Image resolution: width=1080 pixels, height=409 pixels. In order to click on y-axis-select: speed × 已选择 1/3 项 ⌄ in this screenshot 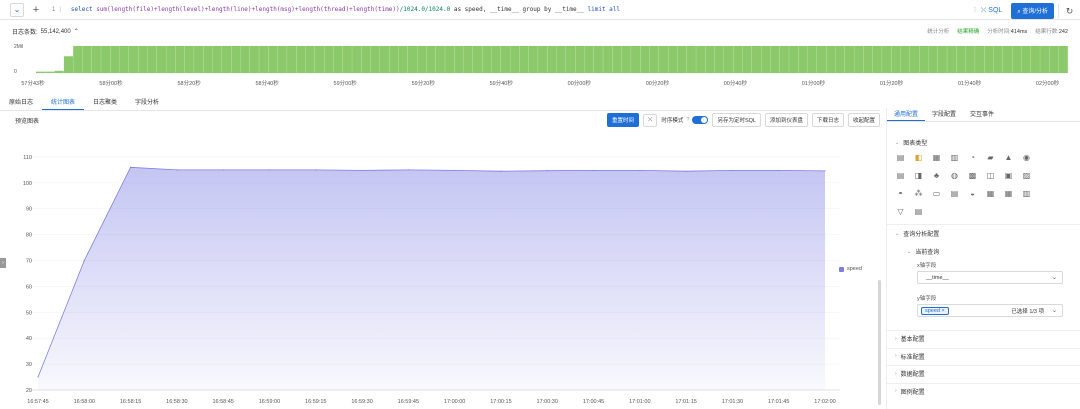, I will do `click(990, 310)`.